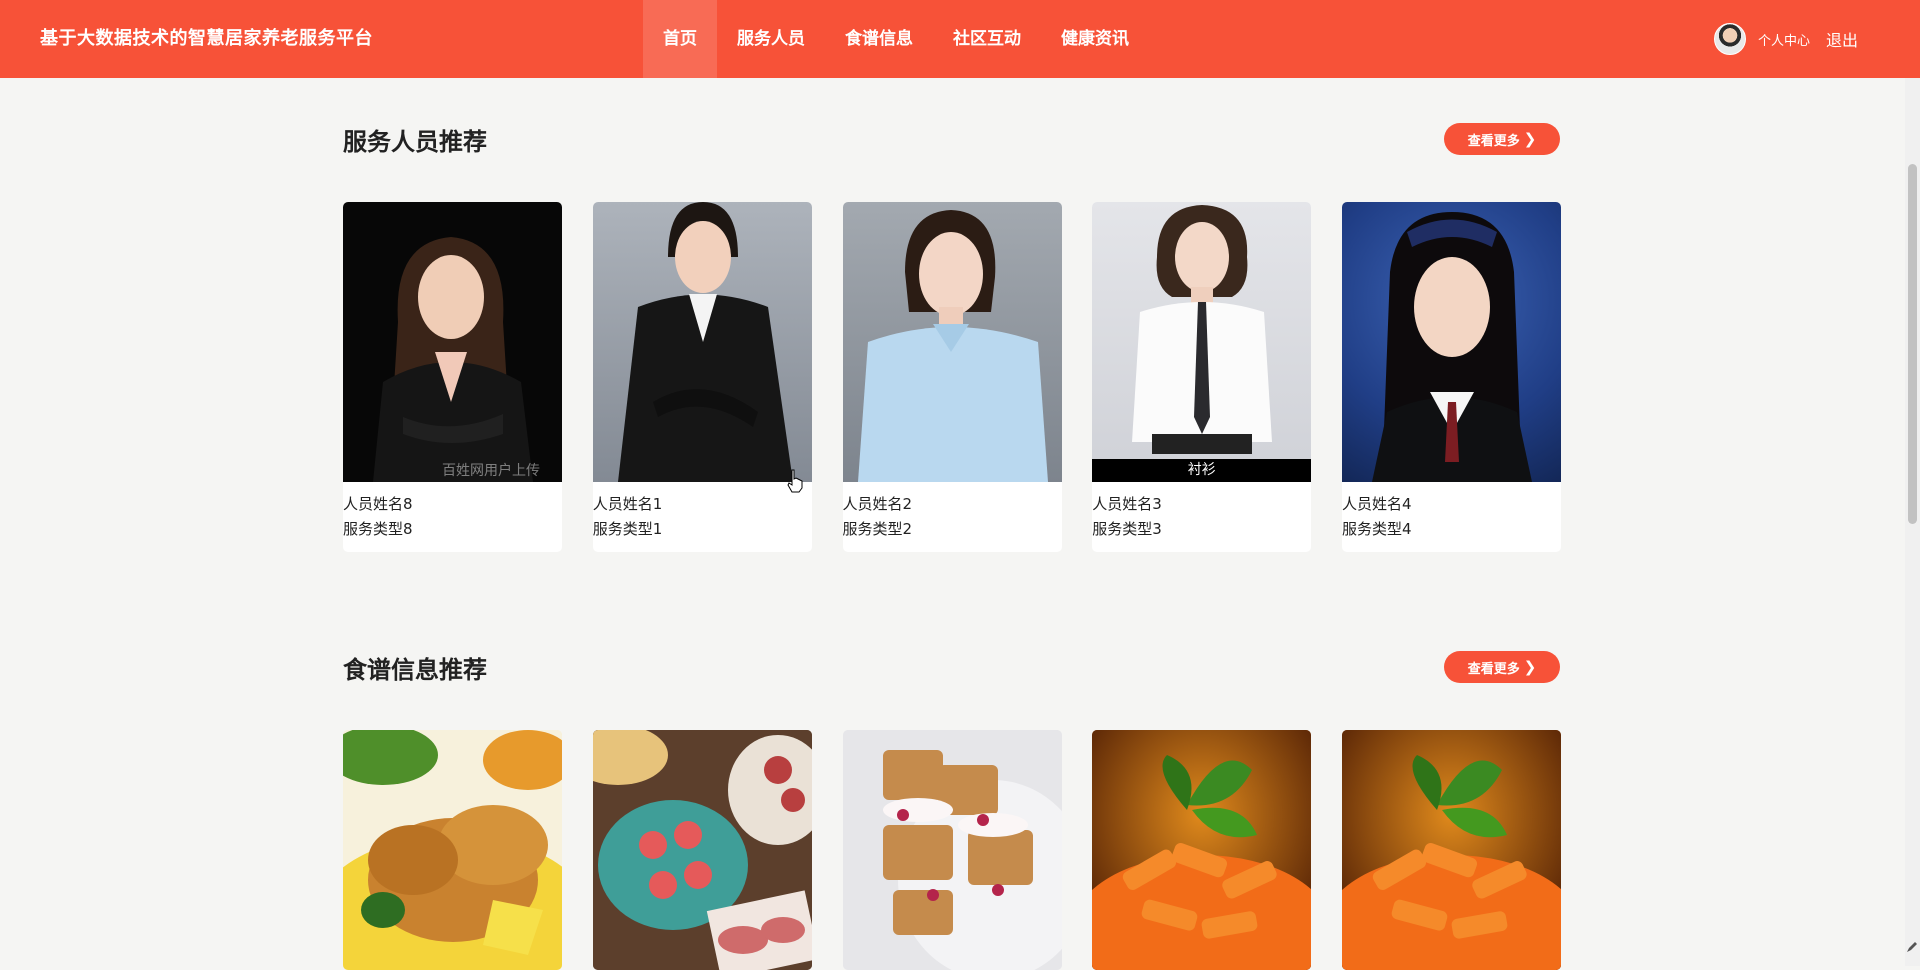 The width and height of the screenshot is (1920, 970). I want to click on staff-photo: 衬衫, so click(1202, 342).